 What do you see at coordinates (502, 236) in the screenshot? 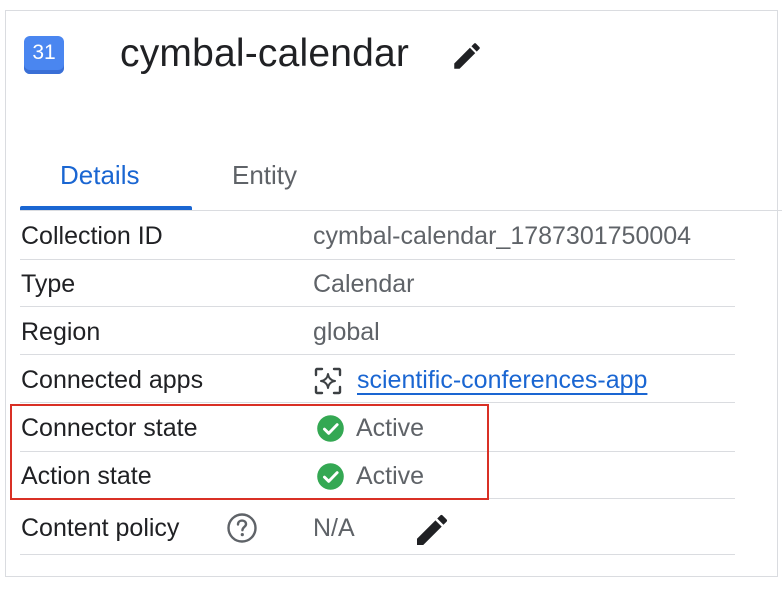
I see `collection-id-value: cymbal-calendar_1787301750004` at bounding box center [502, 236].